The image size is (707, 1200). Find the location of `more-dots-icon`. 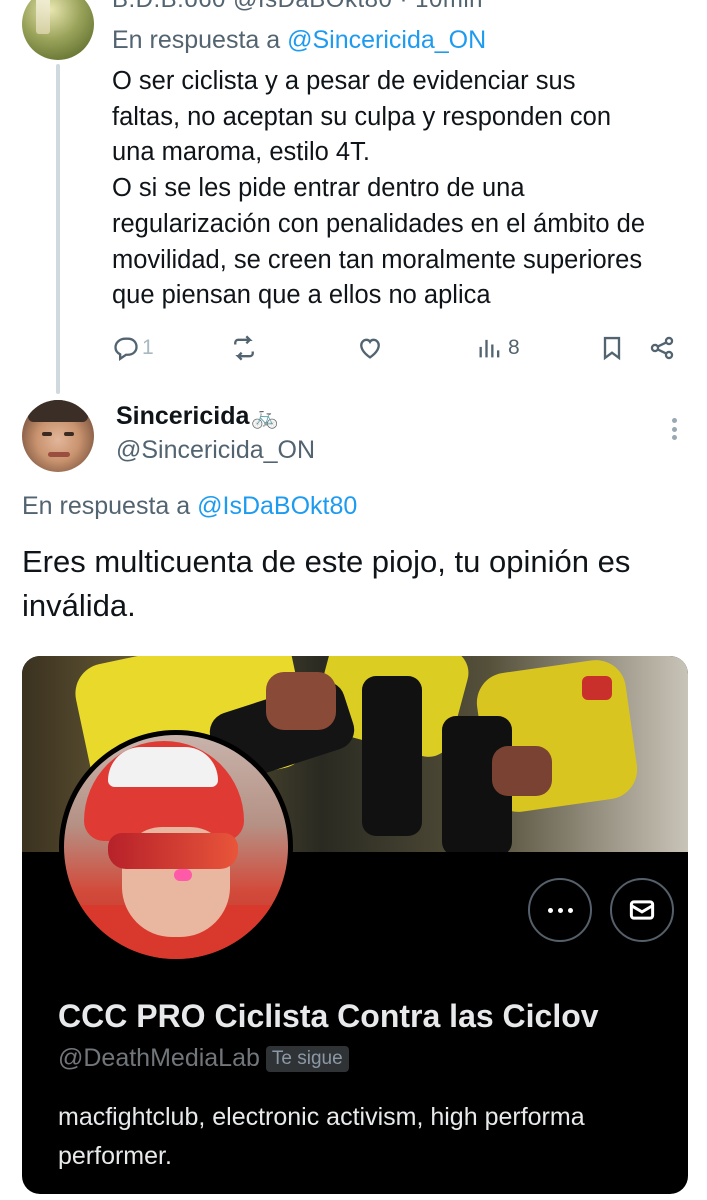

more-dots-icon is located at coordinates (560, 910).